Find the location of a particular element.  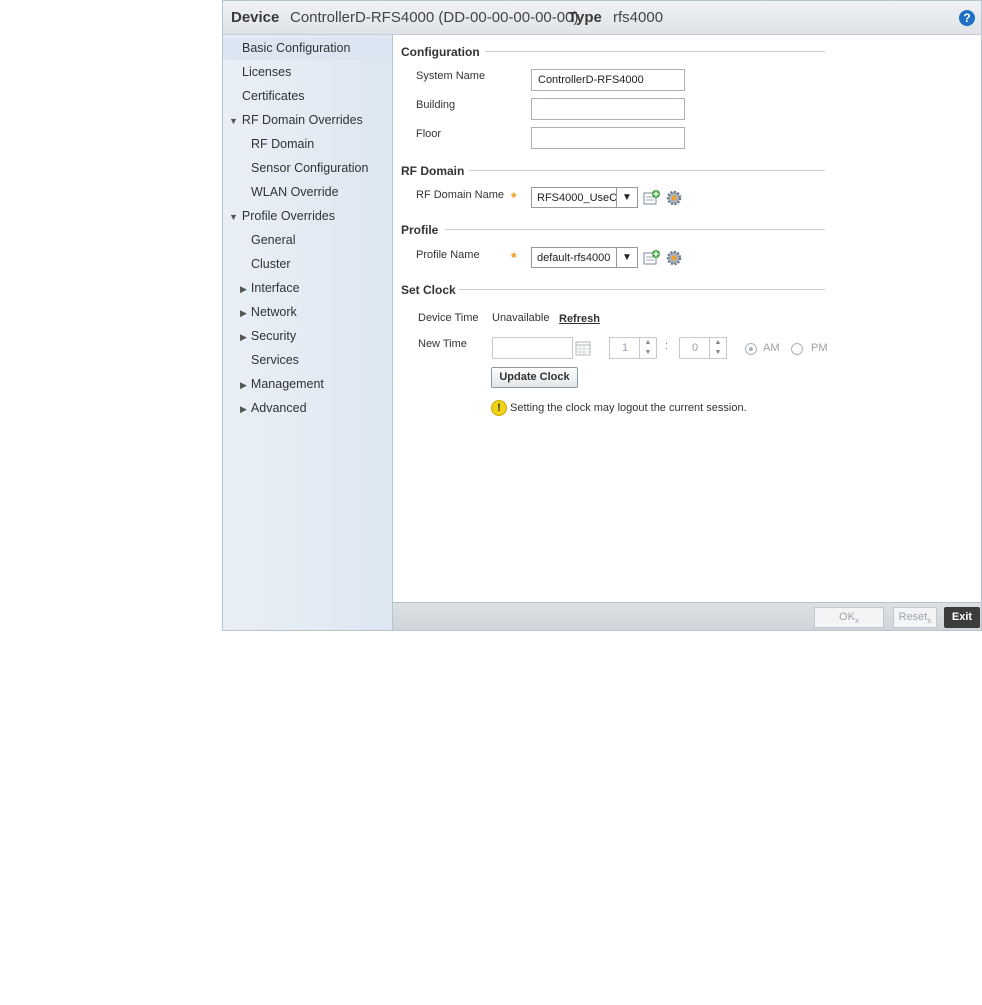

rf-domain-selected: RFS4000_UseC is located at coordinates (577, 198).